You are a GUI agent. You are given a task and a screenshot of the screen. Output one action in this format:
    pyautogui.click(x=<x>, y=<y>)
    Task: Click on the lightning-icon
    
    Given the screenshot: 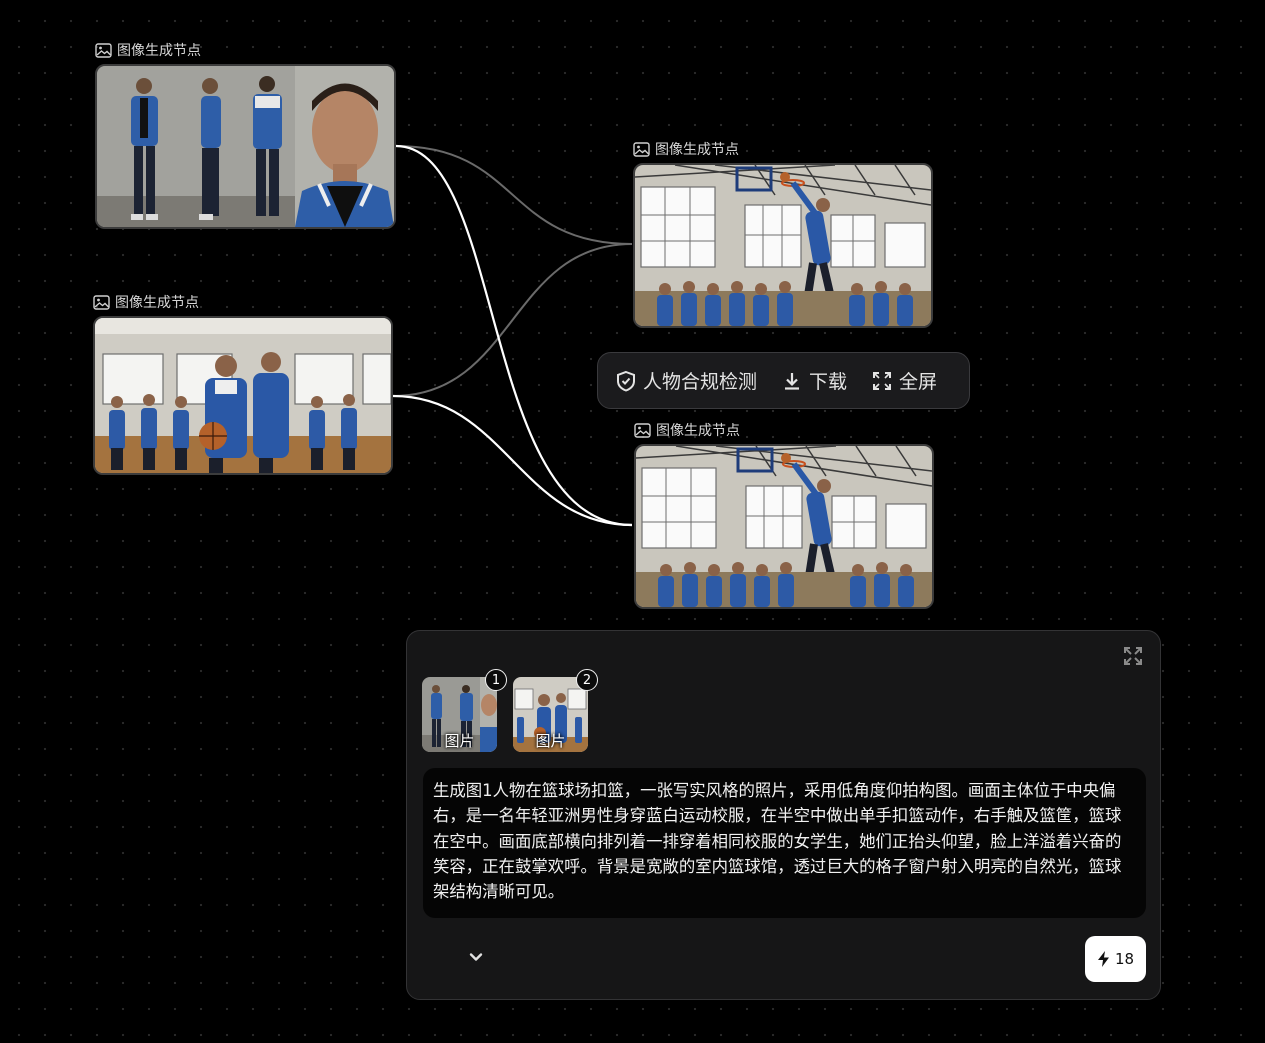 What is the action you would take?
    pyautogui.click(x=1103, y=959)
    